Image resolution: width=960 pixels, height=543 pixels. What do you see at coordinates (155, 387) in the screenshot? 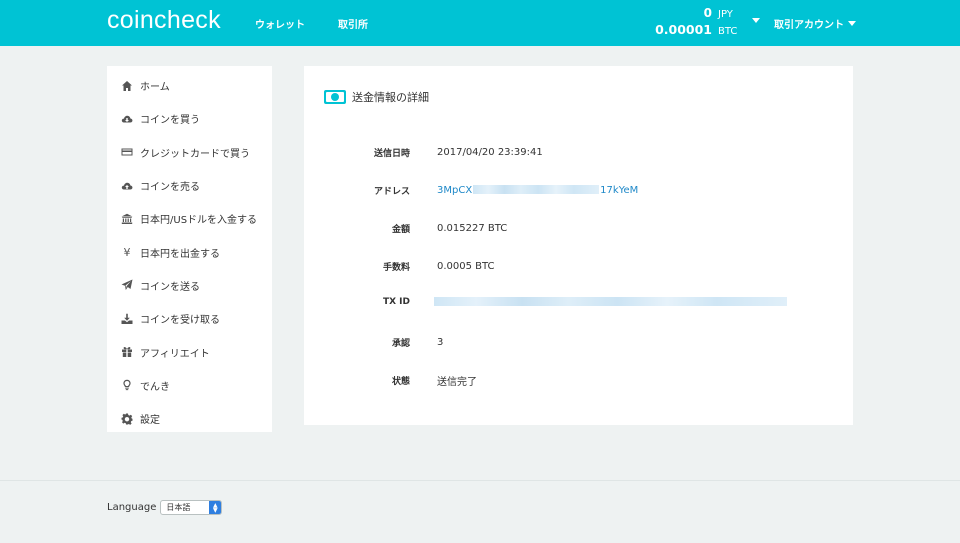
I see `sidebar-item-label: でんき` at bounding box center [155, 387].